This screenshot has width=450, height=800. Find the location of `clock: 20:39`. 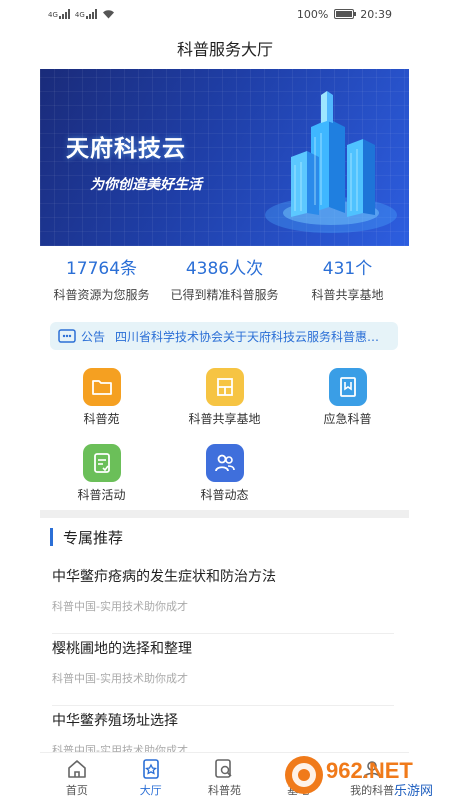

clock: 20:39 is located at coordinates (376, 14).